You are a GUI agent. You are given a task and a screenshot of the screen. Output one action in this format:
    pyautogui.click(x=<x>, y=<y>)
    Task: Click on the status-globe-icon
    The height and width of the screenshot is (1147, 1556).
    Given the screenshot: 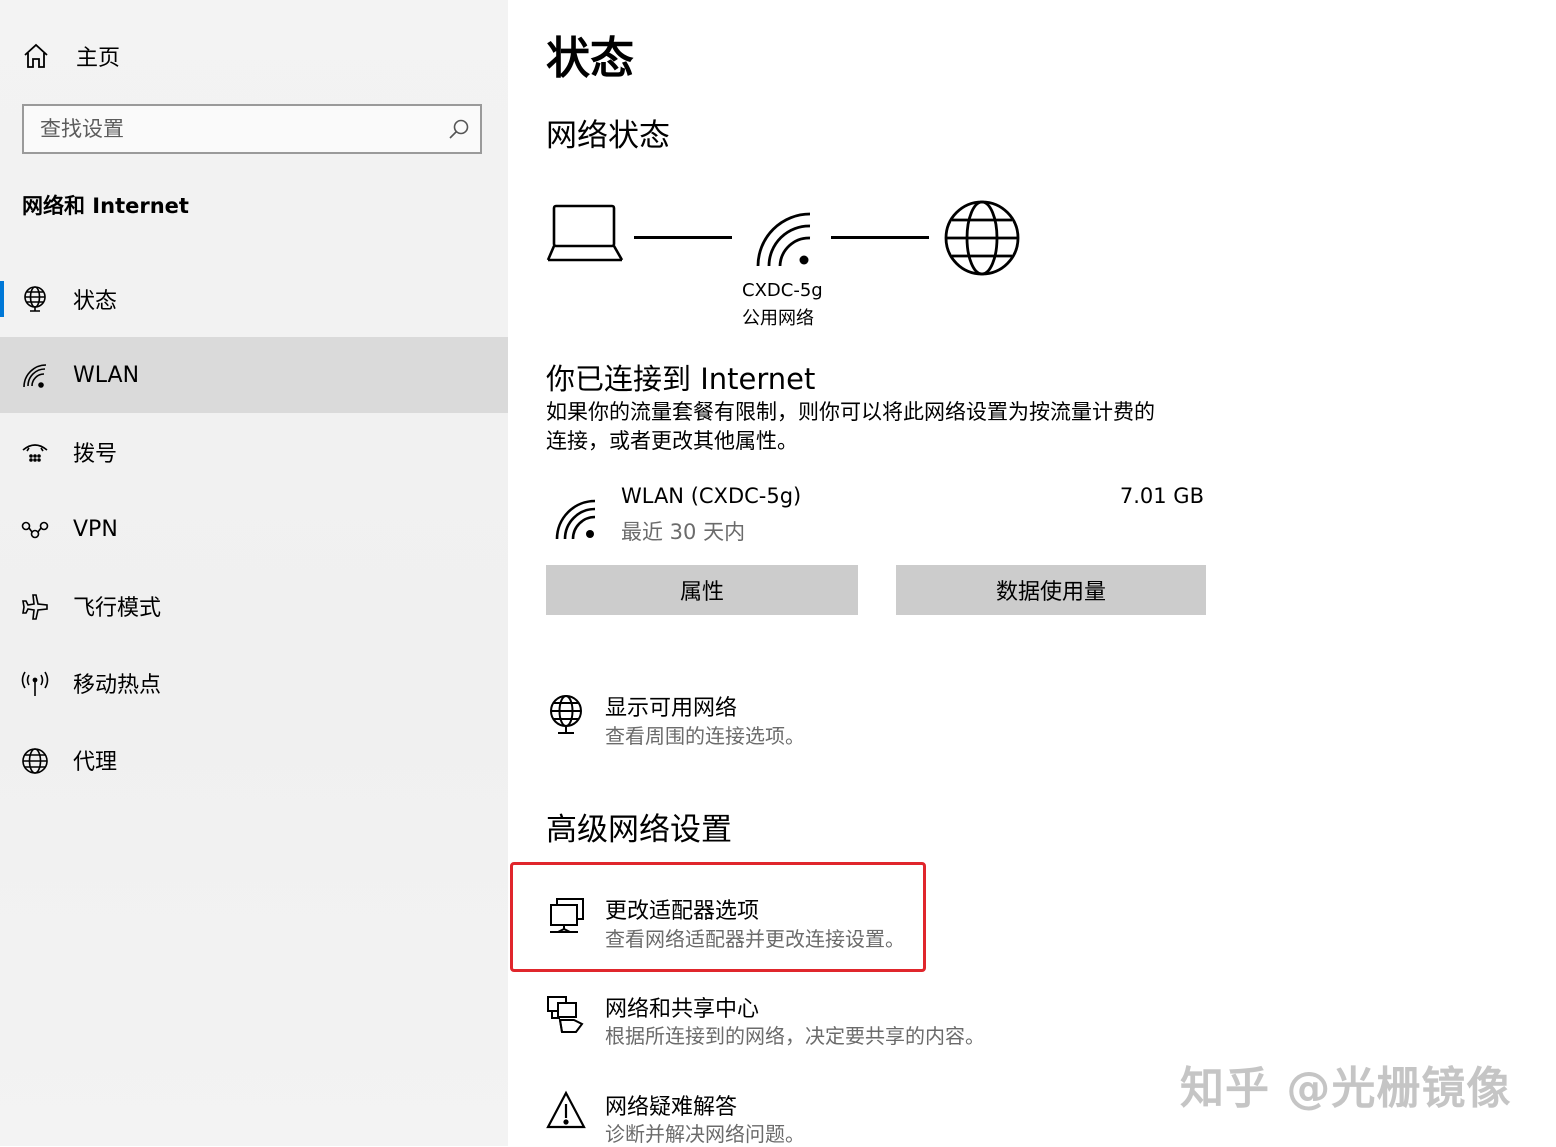 What is the action you would take?
    pyautogui.click(x=35, y=300)
    